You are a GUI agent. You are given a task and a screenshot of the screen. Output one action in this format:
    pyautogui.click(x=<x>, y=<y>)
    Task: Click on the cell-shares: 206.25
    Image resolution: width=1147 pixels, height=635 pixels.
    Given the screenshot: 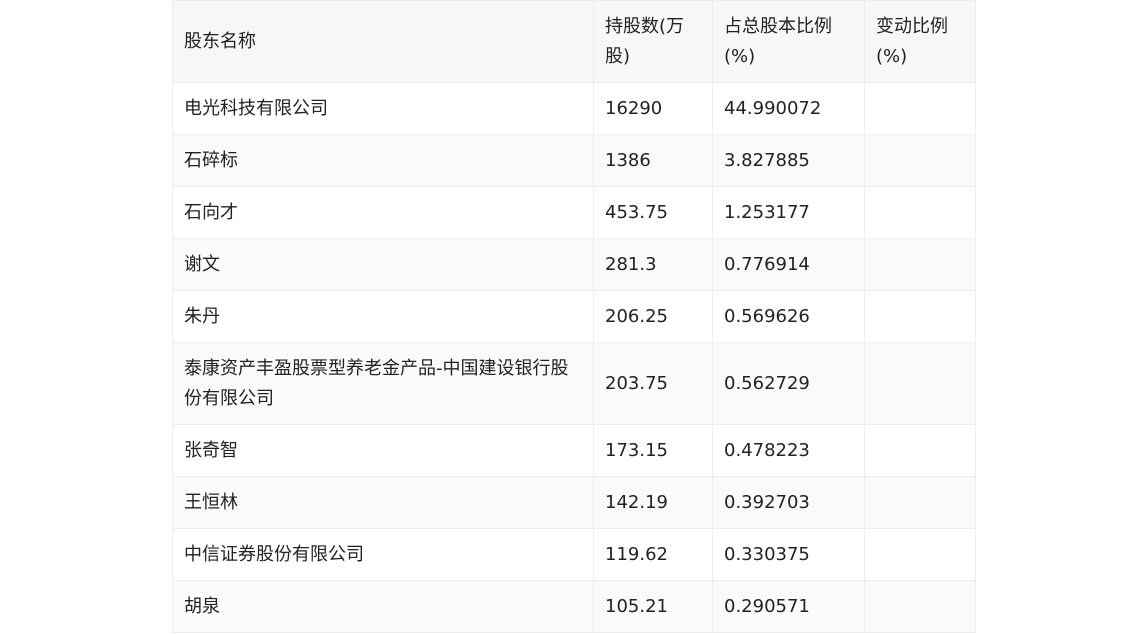 What is the action you would take?
    pyautogui.click(x=653, y=316)
    